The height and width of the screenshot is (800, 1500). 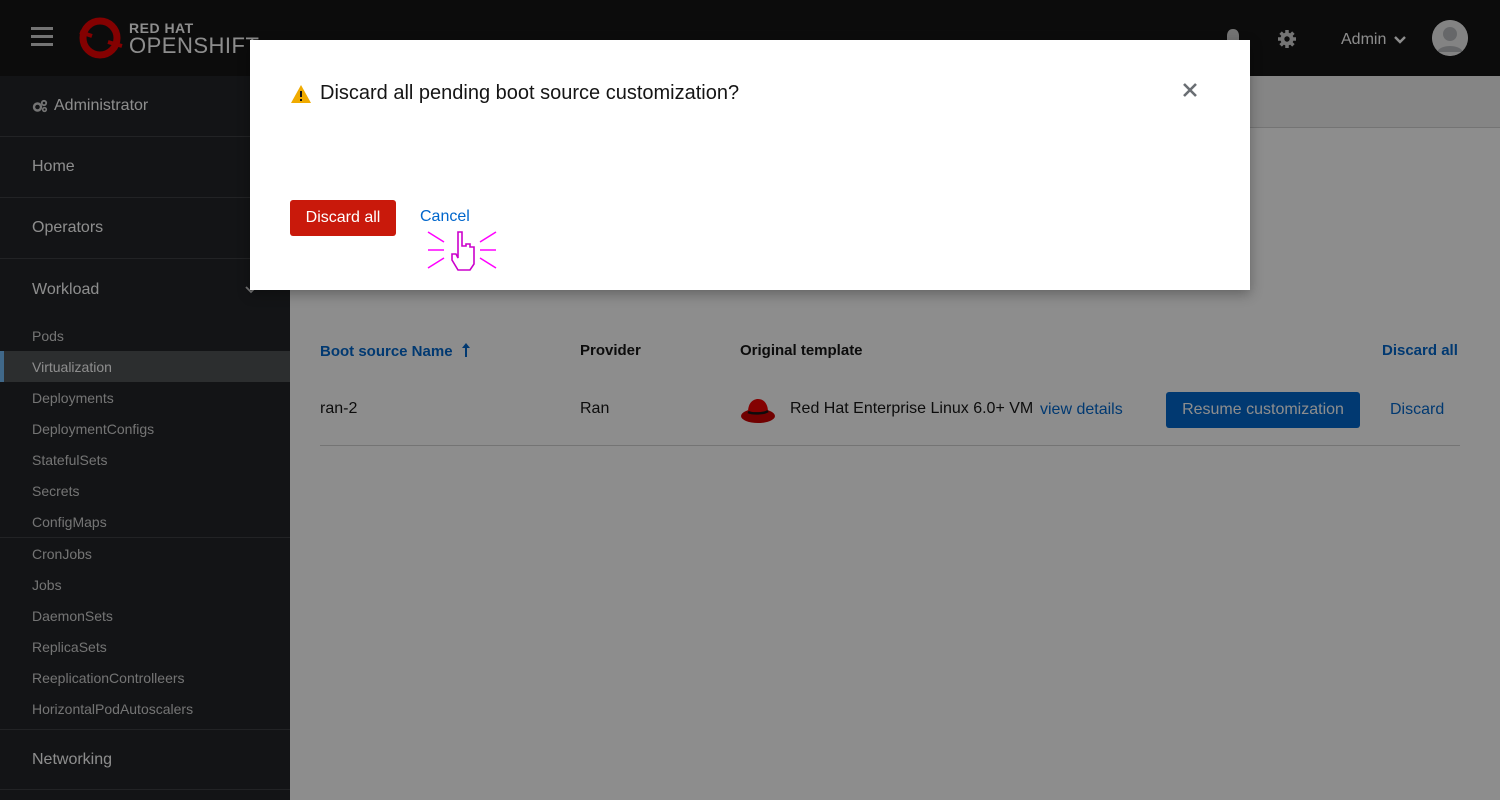 I want to click on pointer-cursor-icon, so click(x=462, y=251).